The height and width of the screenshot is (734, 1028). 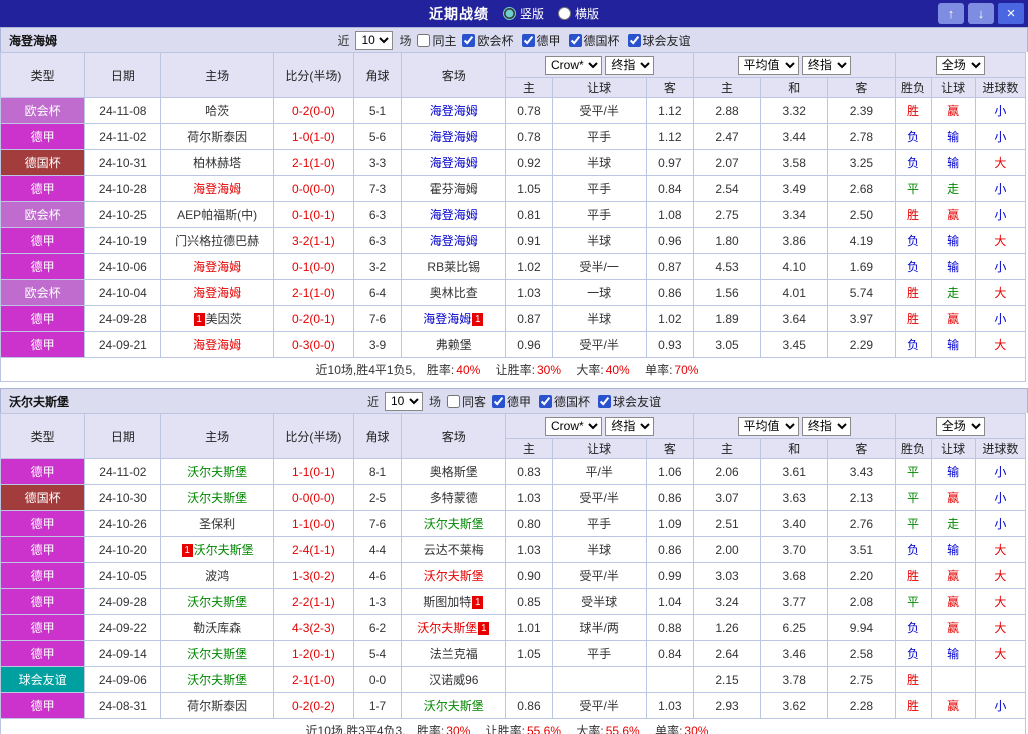 What do you see at coordinates (794, 292) in the screenshot?
I see `euro-draw-odds-cell: 4.01` at bounding box center [794, 292].